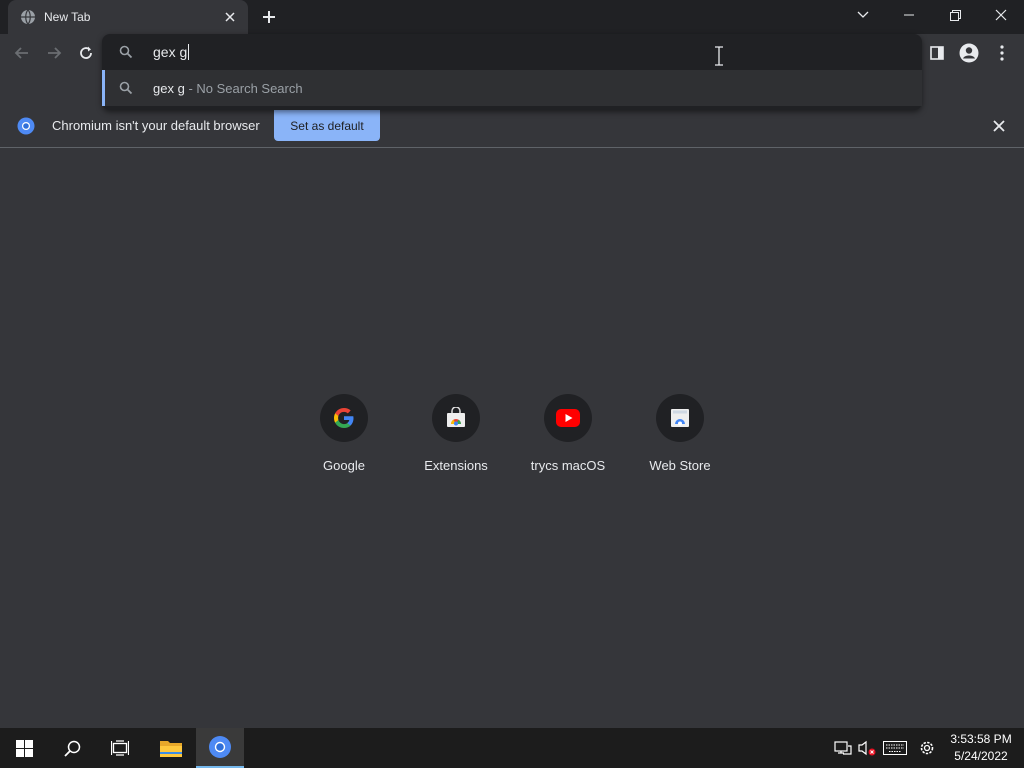 The image size is (1024, 768). I want to click on suggestion-text: gex g - No Search Search, so click(228, 88).